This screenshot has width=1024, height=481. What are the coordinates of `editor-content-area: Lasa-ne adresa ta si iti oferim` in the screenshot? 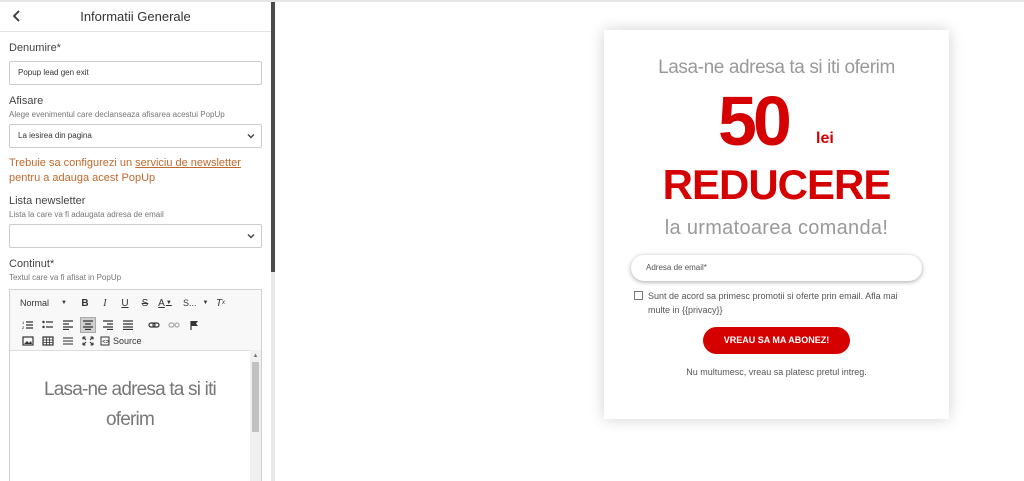 It's located at (130, 415).